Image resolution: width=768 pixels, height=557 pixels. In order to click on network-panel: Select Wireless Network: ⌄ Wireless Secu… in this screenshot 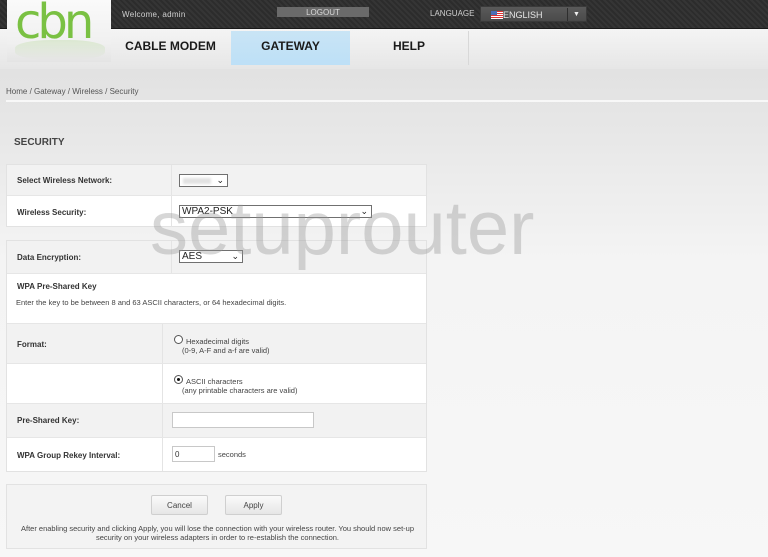, I will do `click(216, 195)`.